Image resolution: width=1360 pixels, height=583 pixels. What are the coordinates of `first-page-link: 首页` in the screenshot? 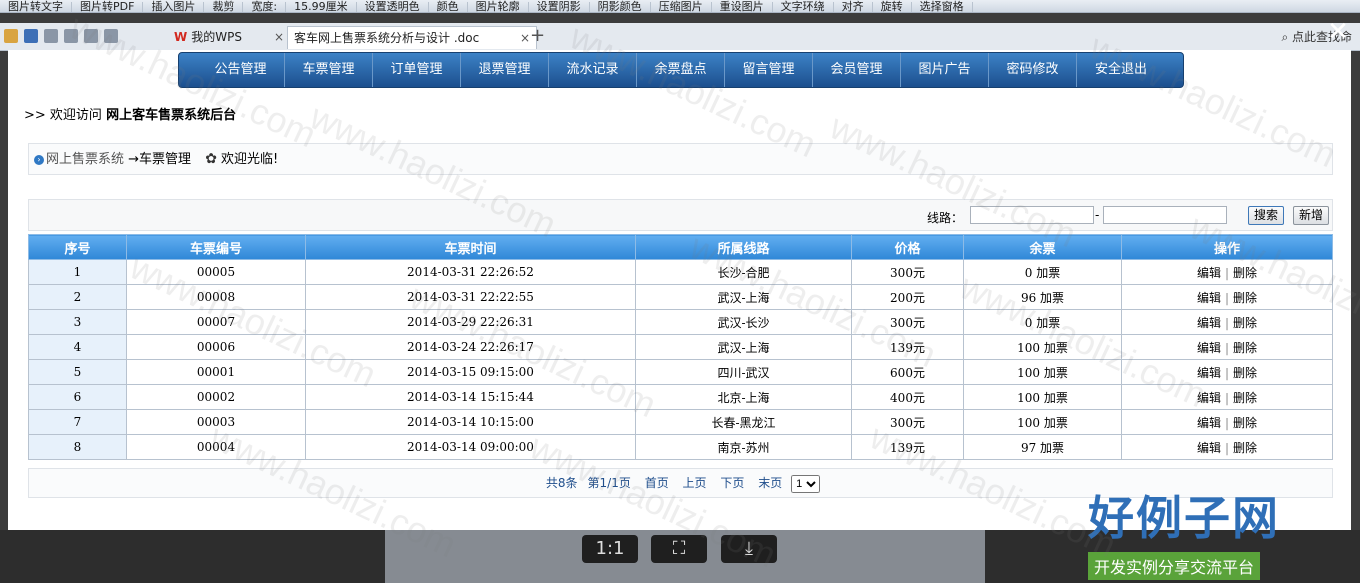 It's located at (657, 483).